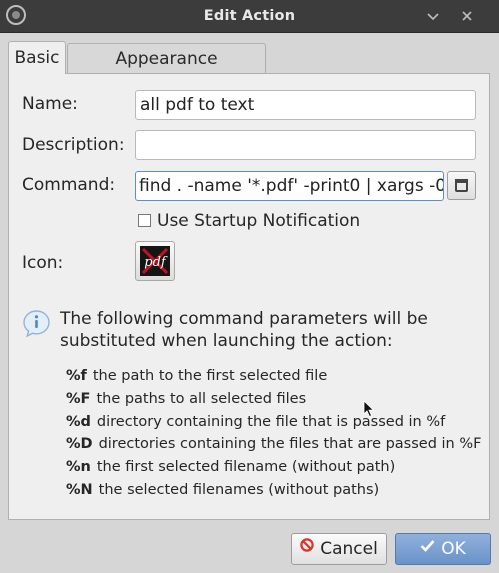 Image resolution: width=499 pixels, height=573 pixels. What do you see at coordinates (289, 186) in the screenshot?
I see `command-field: find . -name '*.pdf' -print0 | xargs -0` at bounding box center [289, 186].